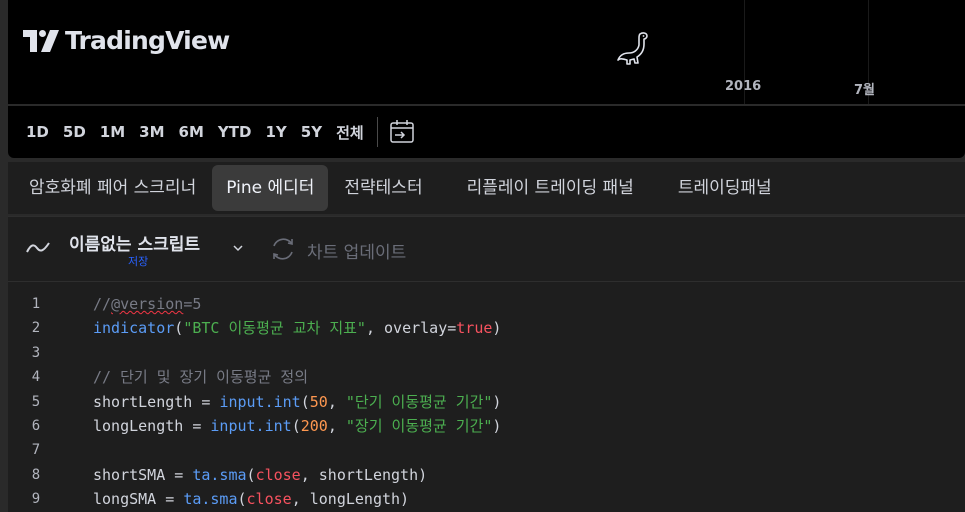 This screenshot has height=512, width=965. What do you see at coordinates (725, 188) in the screenshot?
I see `tab-trading-panel: 트레이딩패널` at bounding box center [725, 188].